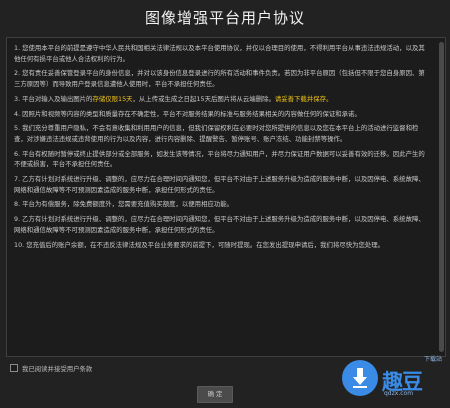 The width and height of the screenshot is (450, 408). Describe the element at coordinates (57, 368) in the screenshot. I see `agree-label: 我已阅读并接受用户条款` at that location.